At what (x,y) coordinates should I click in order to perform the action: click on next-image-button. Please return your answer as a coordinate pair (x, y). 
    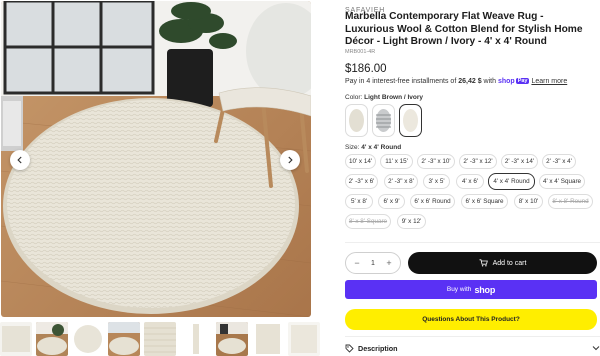
    Looking at the image, I should click on (290, 160).